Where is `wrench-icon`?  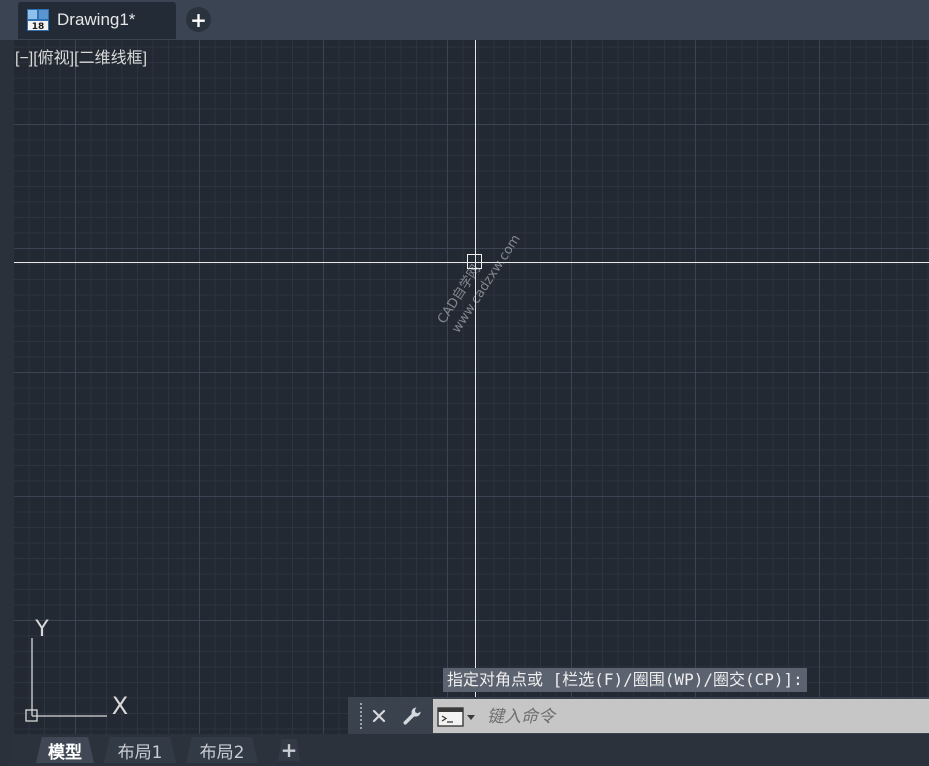 wrench-icon is located at coordinates (412, 715).